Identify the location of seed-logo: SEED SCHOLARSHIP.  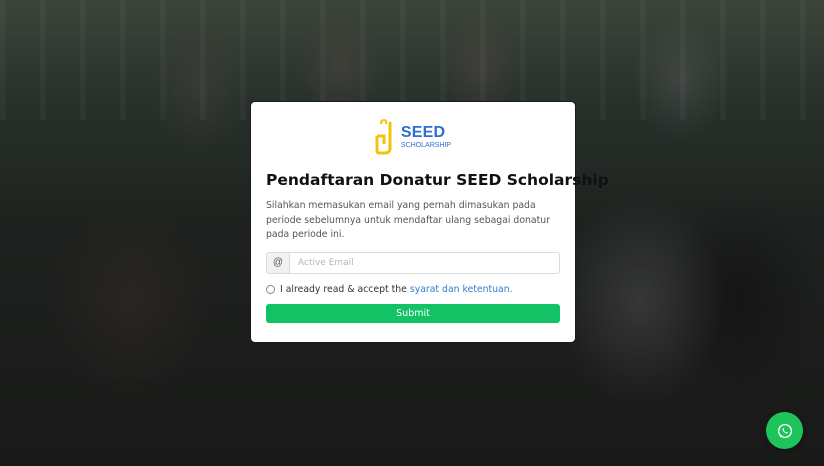
(413, 137).